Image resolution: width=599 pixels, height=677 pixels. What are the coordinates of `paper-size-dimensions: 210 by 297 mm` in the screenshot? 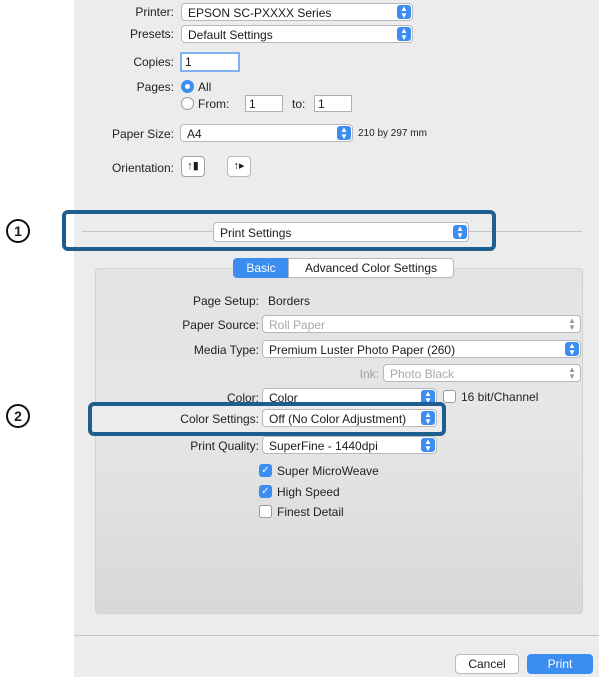 It's located at (392, 133).